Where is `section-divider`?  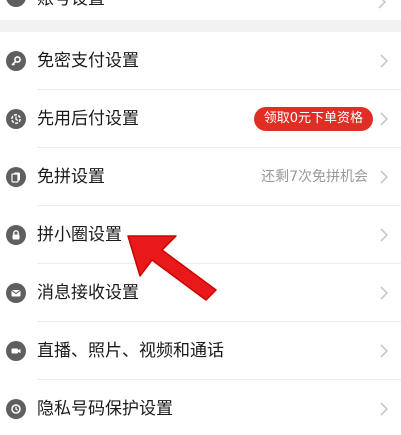 section-divider is located at coordinates (200, 26).